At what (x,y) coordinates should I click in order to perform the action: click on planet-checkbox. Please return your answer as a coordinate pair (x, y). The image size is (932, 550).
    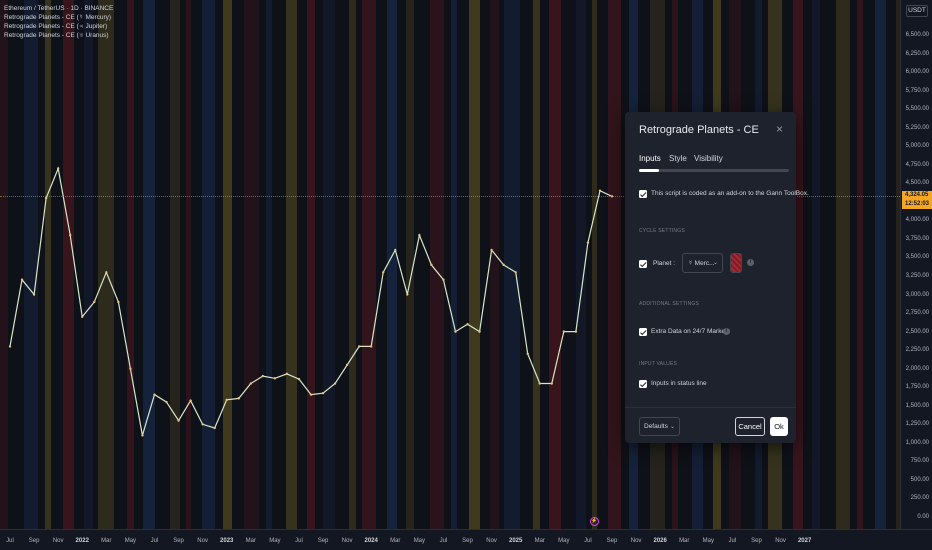
    Looking at the image, I should click on (643, 264).